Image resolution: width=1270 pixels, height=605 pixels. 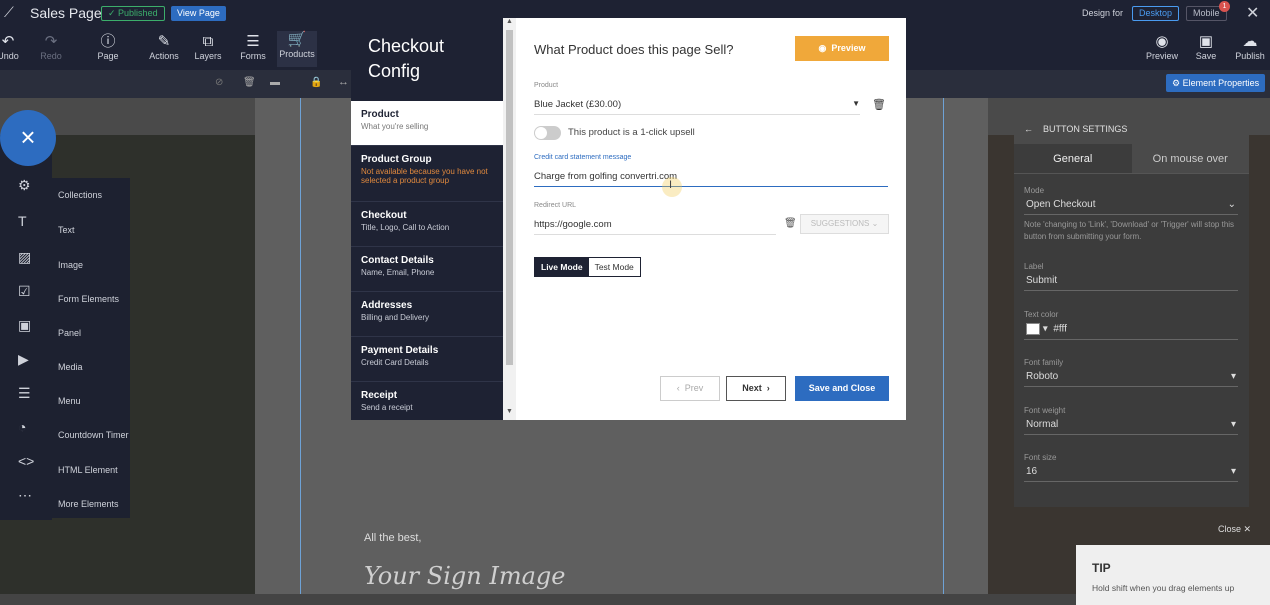 I want to click on forms-icon: ☰, so click(x=253, y=41).